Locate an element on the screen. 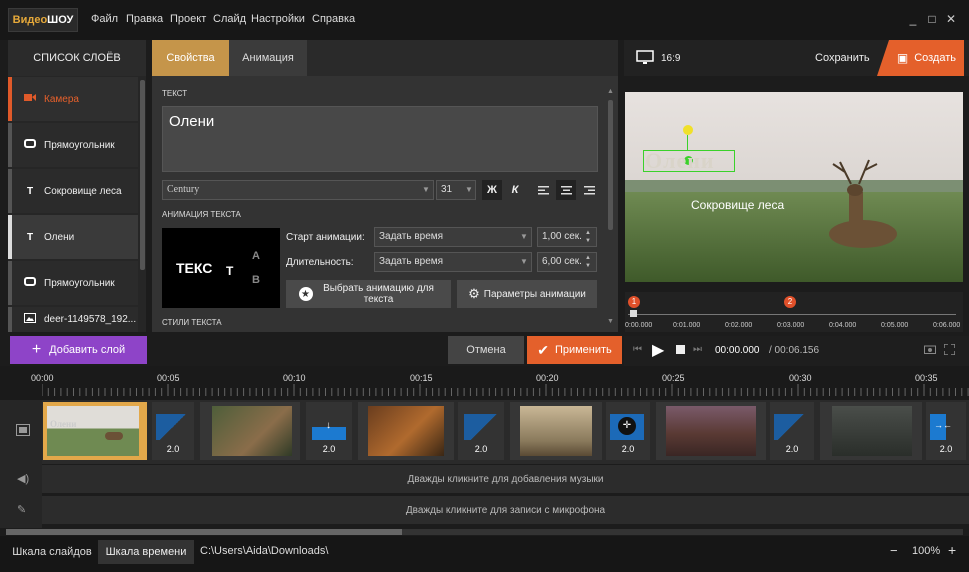  marker-2: 2 is located at coordinates (790, 302).